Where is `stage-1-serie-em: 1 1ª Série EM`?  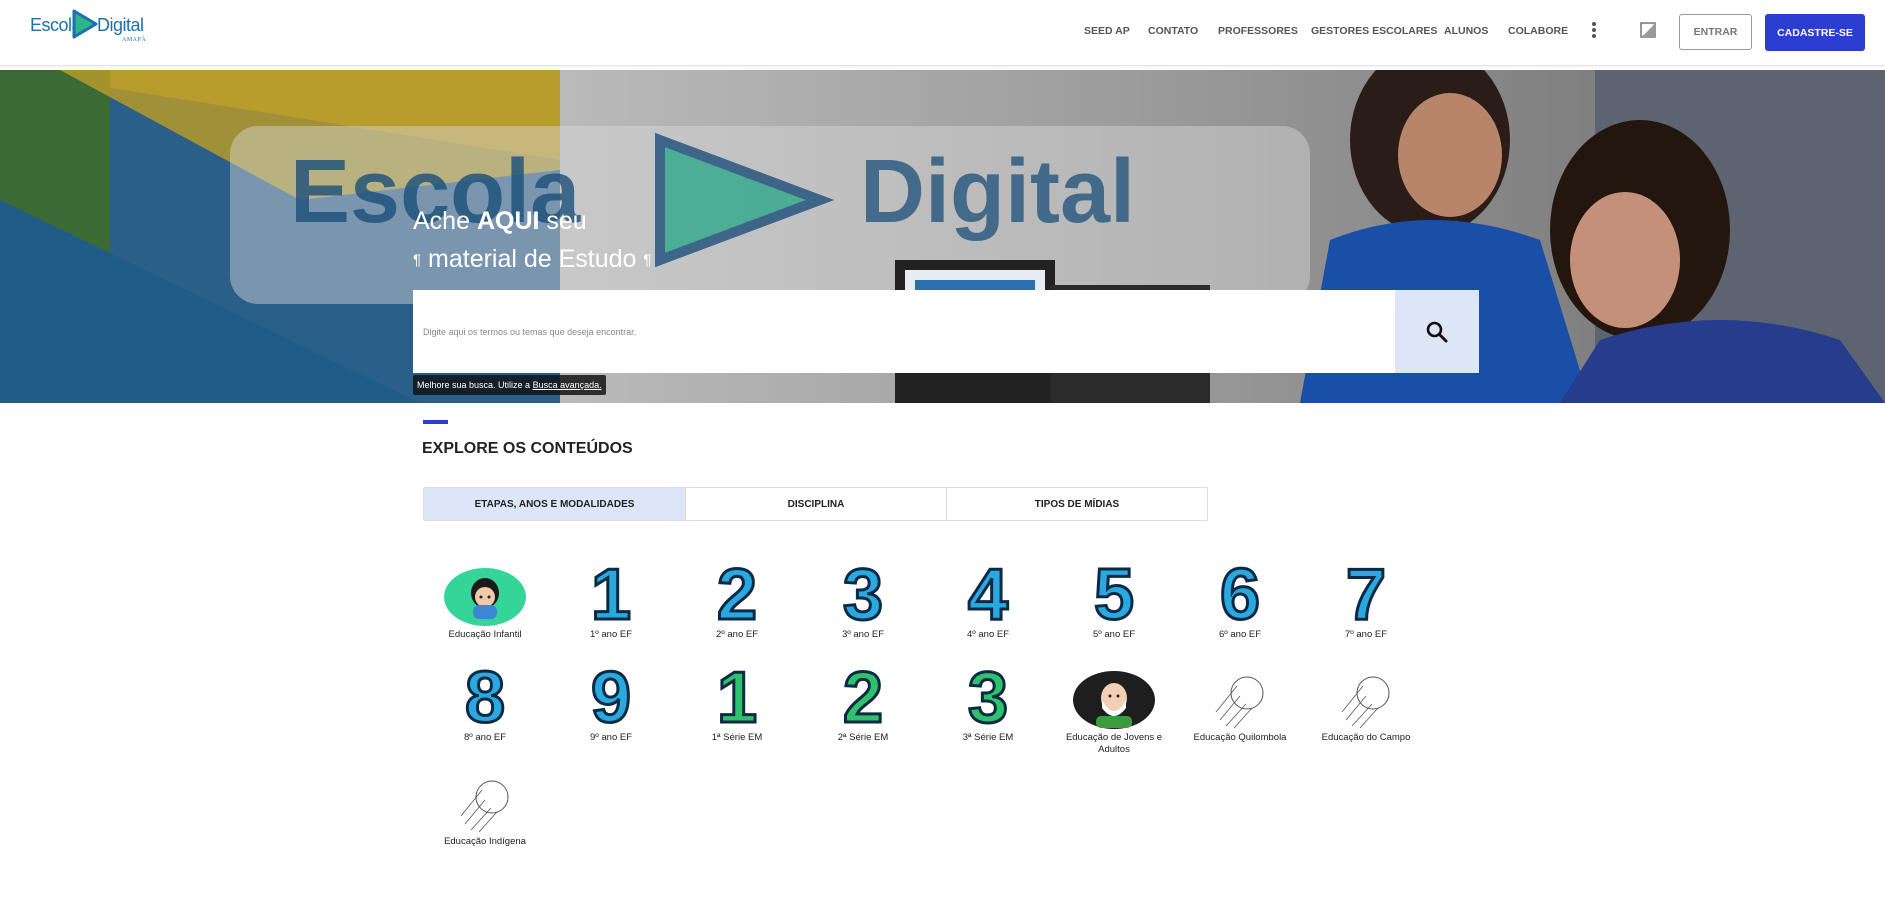 stage-1-serie-em: 1 1ª Série EM is located at coordinates (737, 701).